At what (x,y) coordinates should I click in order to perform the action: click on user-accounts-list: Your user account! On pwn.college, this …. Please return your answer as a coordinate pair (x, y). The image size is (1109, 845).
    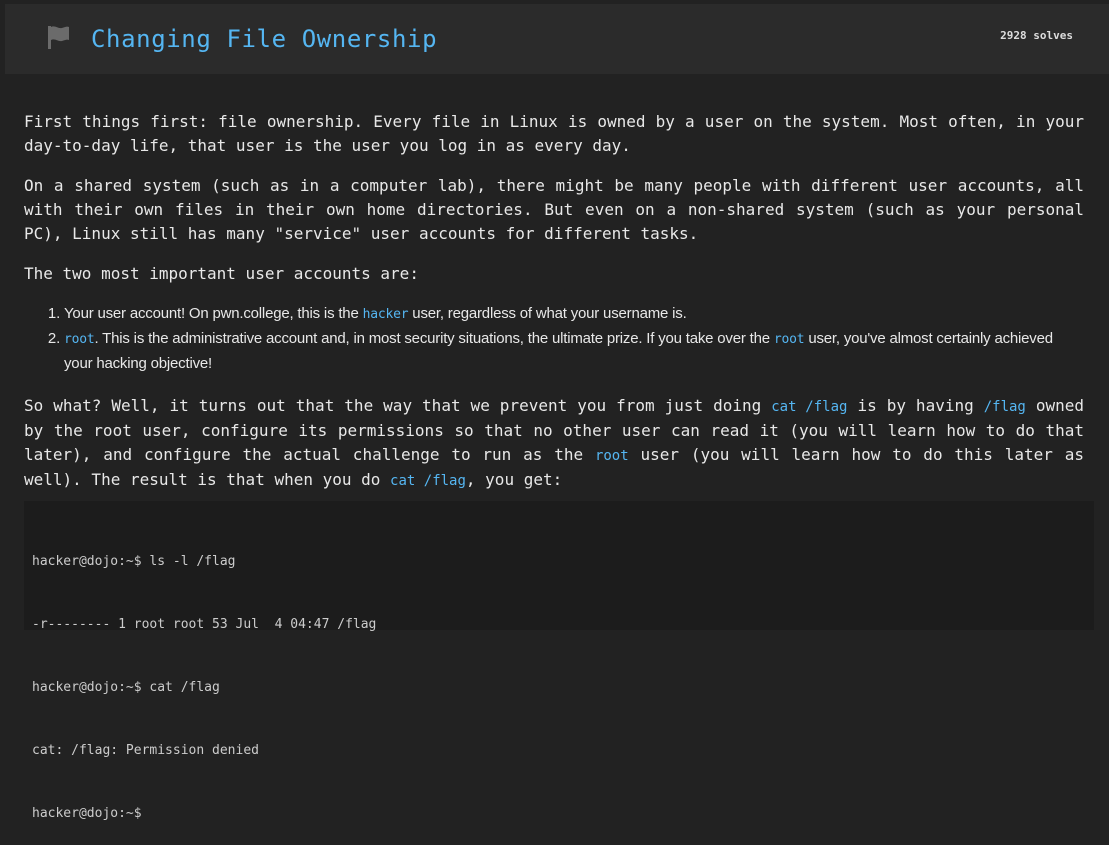
    Looking at the image, I should click on (554, 339).